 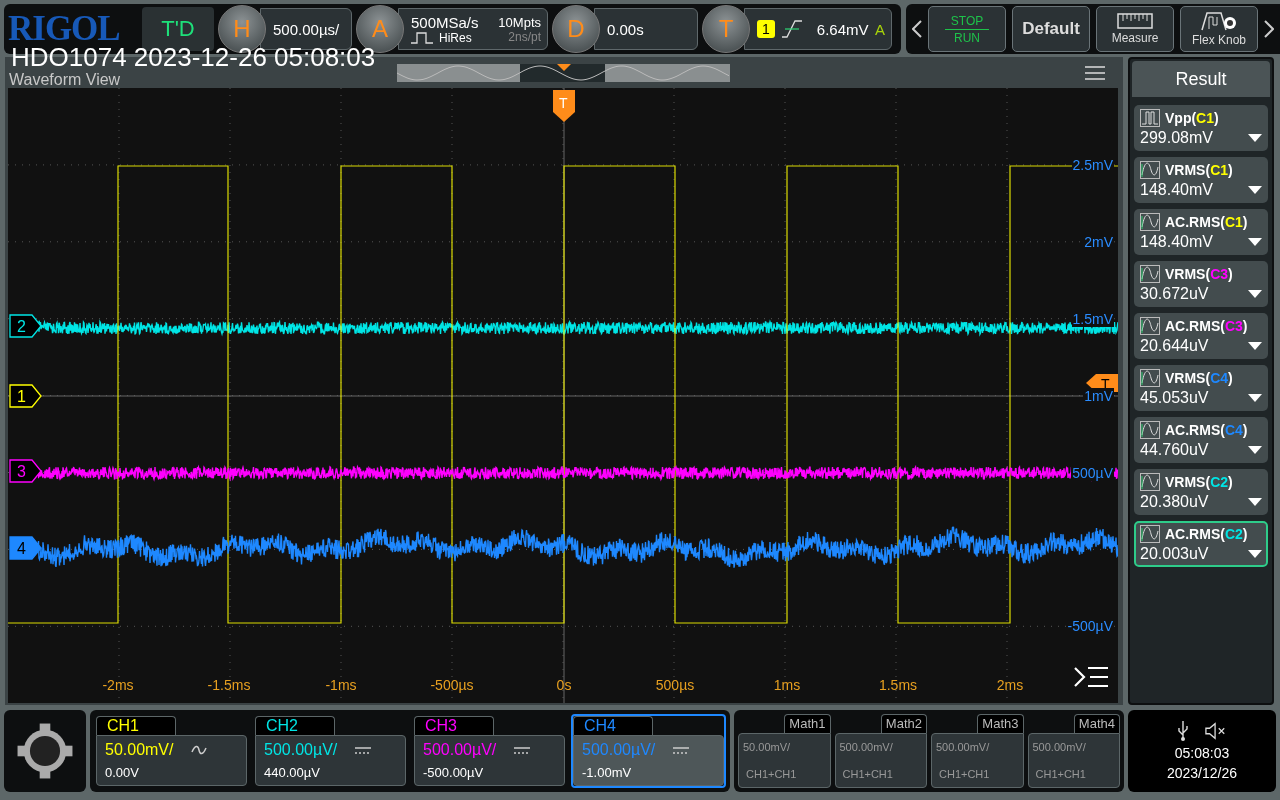 What do you see at coordinates (1216, 731) in the screenshot?
I see `speaker-muted-icon` at bounding box center [1216, 731].